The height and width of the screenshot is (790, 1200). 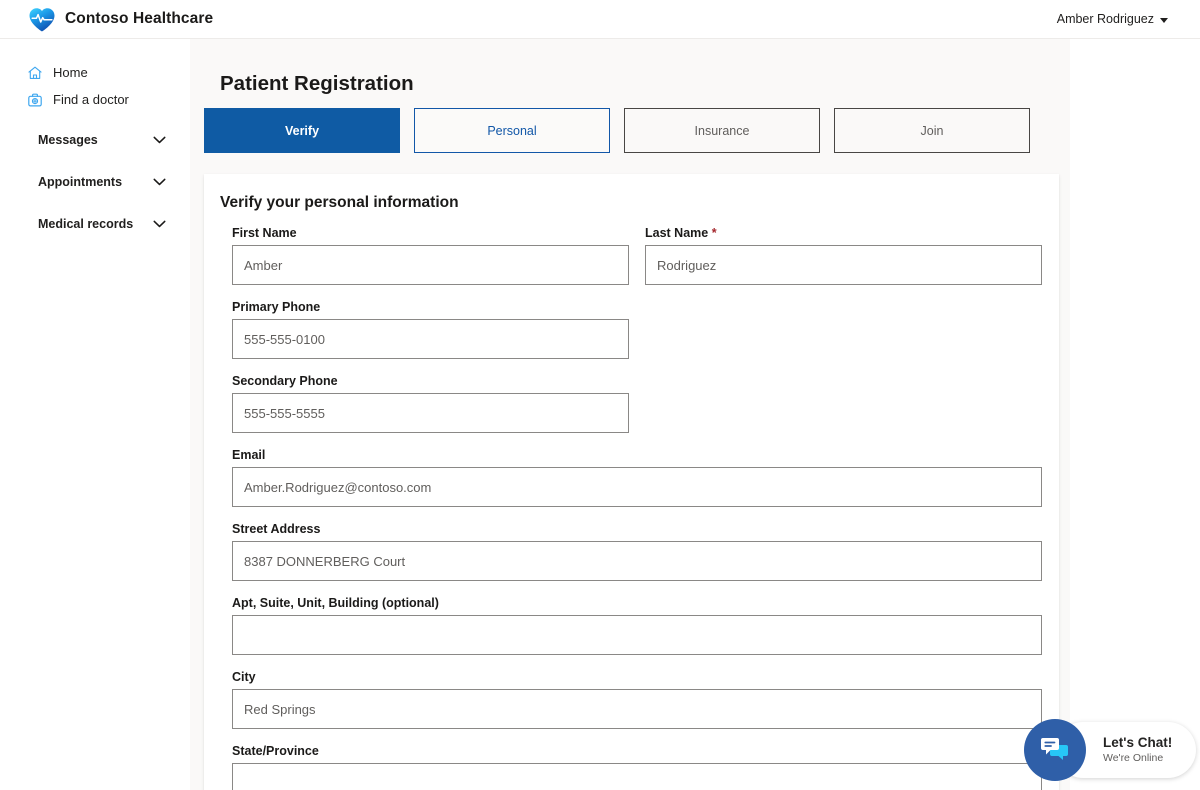 What do you see at coordinates (722, 130) in the screenshot?
I see `tab-insurance: Insurance` at bounding box center [722, 130].